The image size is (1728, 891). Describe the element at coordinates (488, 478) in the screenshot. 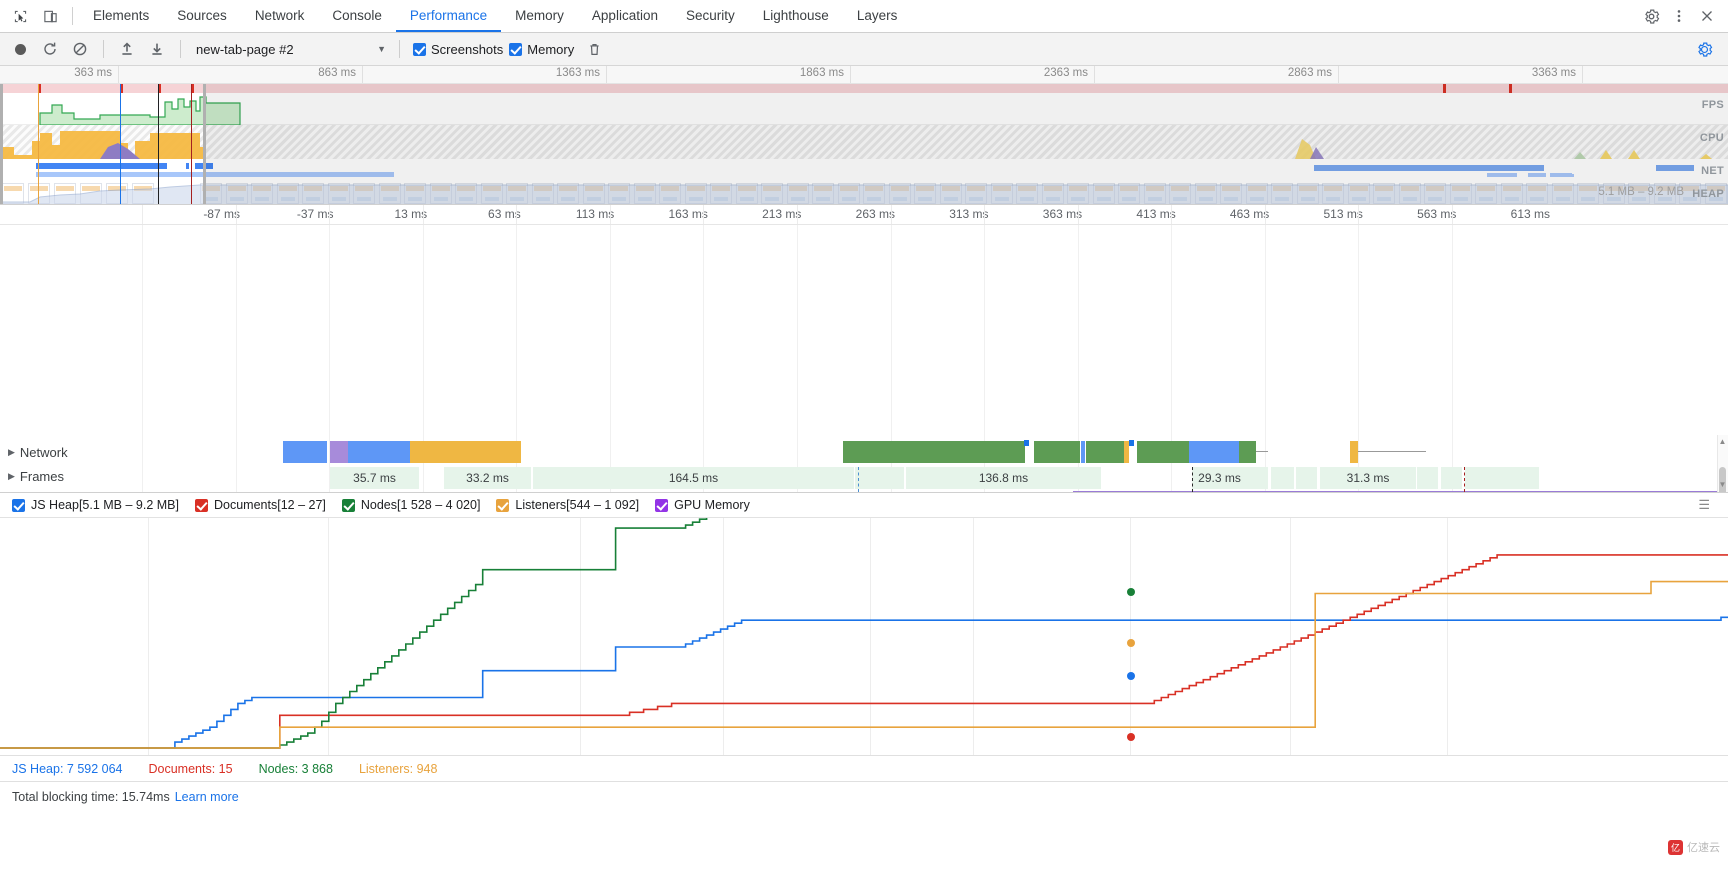

I see `frame-bar: 33.2 ms` at that location.